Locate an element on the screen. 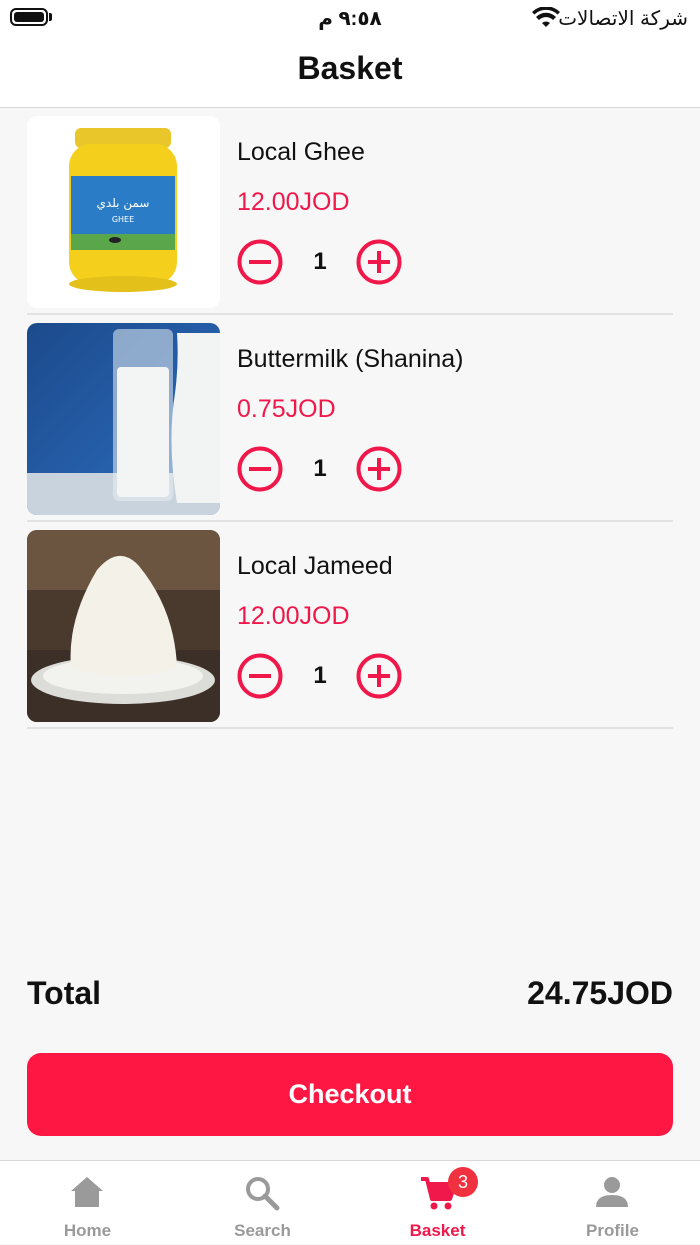 The height and width of the screenshot is (1245, 700). tab-label: Basket is located at coordinates (437, 1230).